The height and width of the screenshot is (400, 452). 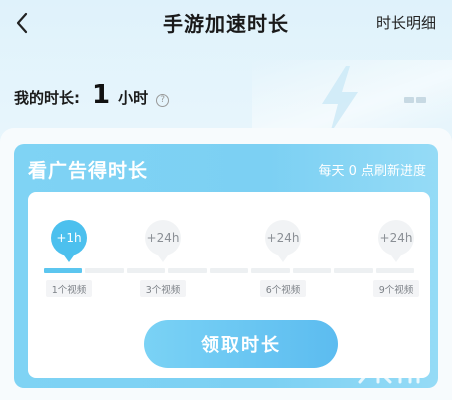 I want to click on progress-track, so click(x=229, y=270).